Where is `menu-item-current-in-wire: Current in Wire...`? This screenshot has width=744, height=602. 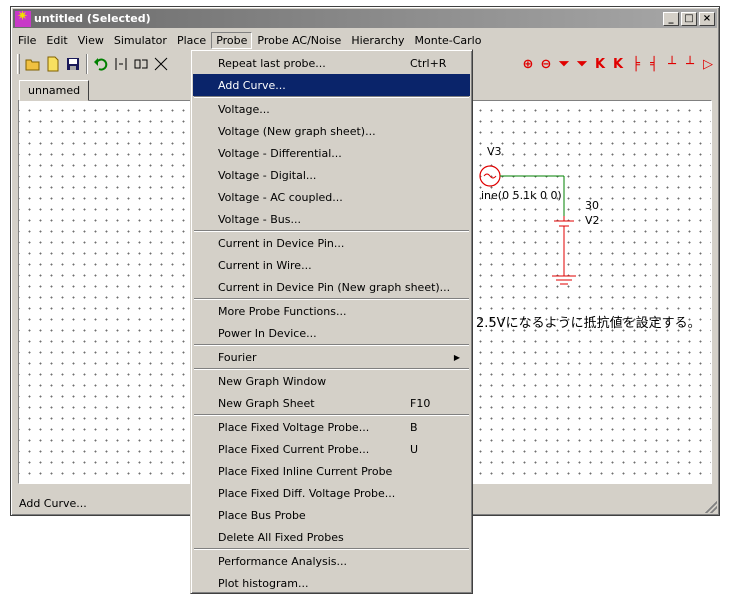
menu-item-current-in-wire: Current in Wire... is located at coordinates (331, 265).